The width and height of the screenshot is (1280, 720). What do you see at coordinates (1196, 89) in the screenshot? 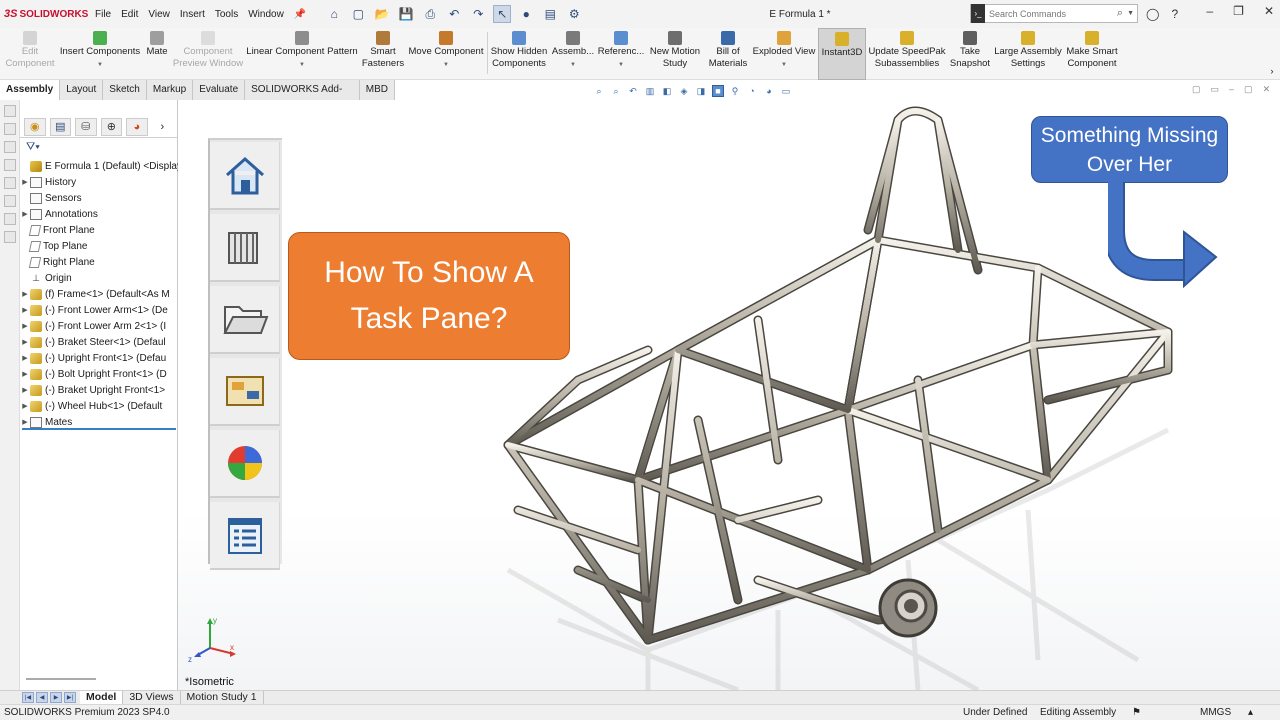
I see `restore-viewport-icon: ▢` at bounding box center [1196, 89].